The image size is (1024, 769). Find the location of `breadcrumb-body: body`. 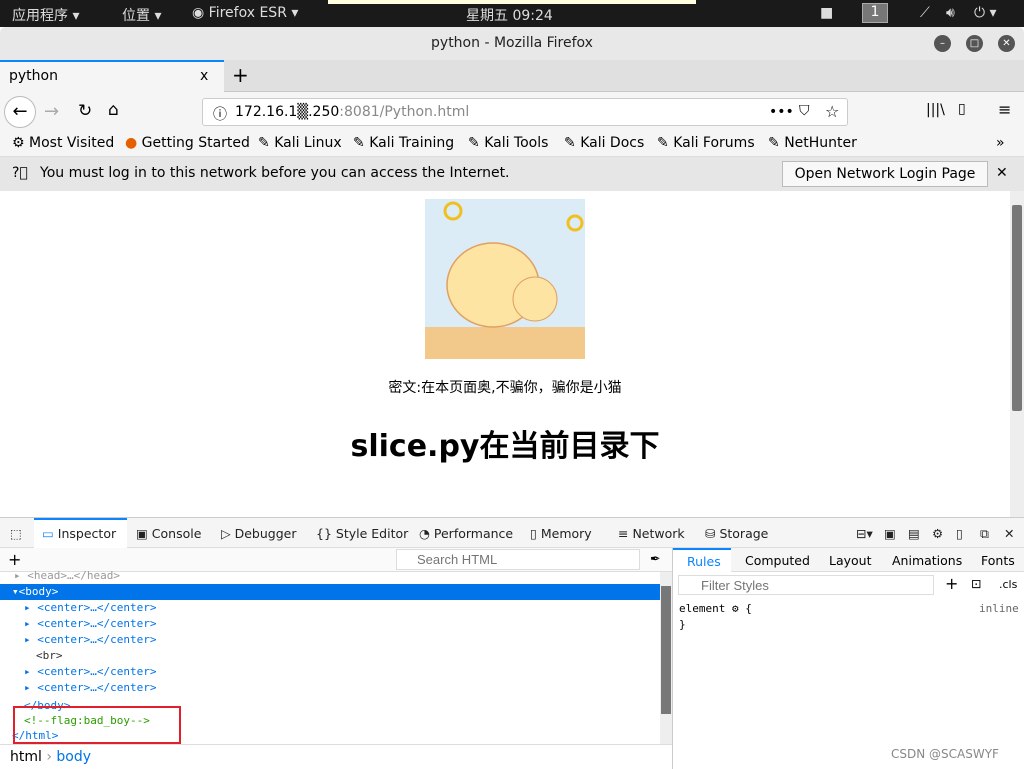

breadcrumb-body: body is located at coordinates (73, 757).